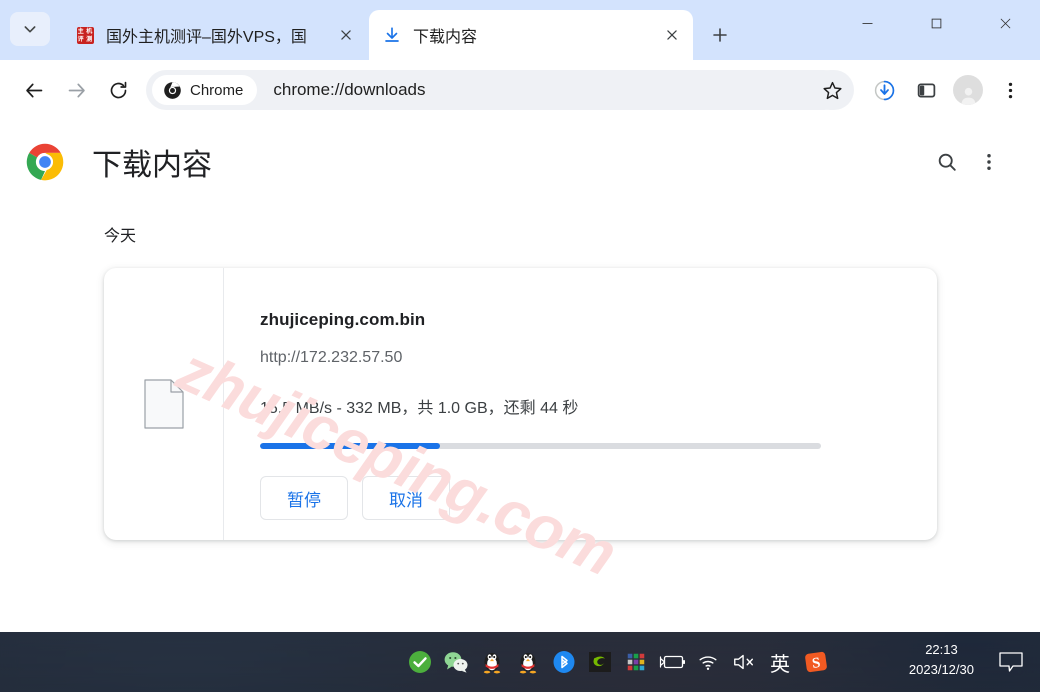  I want to click on generic-file-icon, so click(163, 404).